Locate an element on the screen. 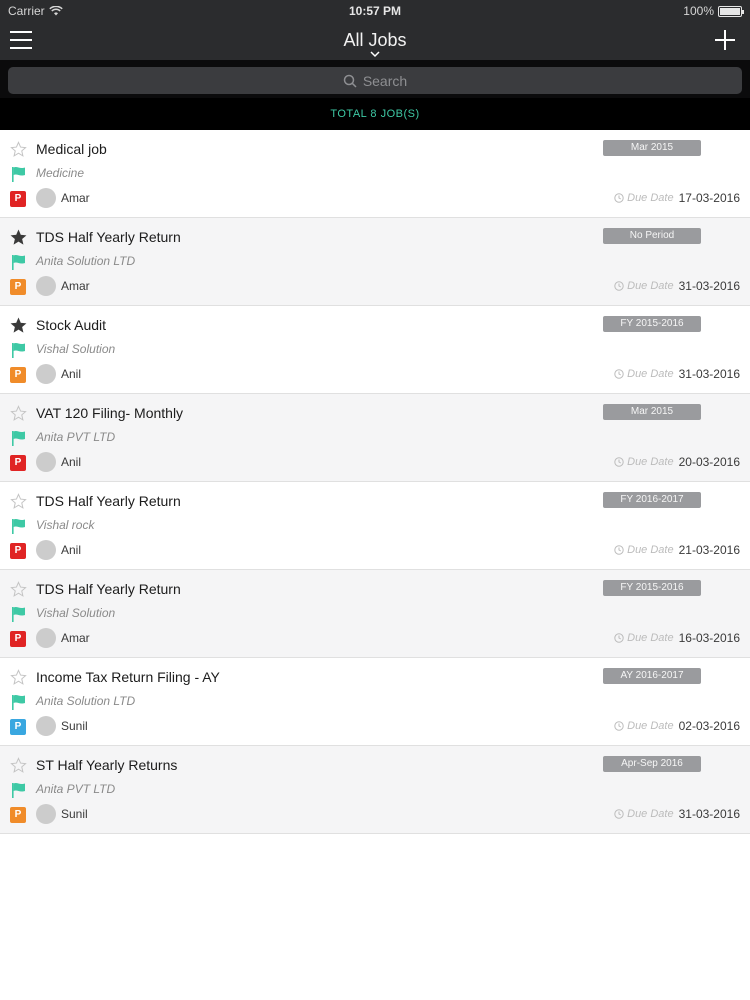  due-date: Due Date 17-03-2016 is located at coordinates (677, 198).